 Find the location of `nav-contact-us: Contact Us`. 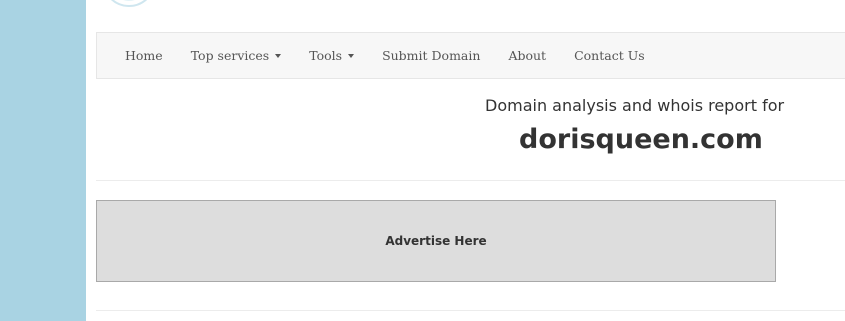

nav-contact-us: Contact Us is located at coordinates (609, 55).